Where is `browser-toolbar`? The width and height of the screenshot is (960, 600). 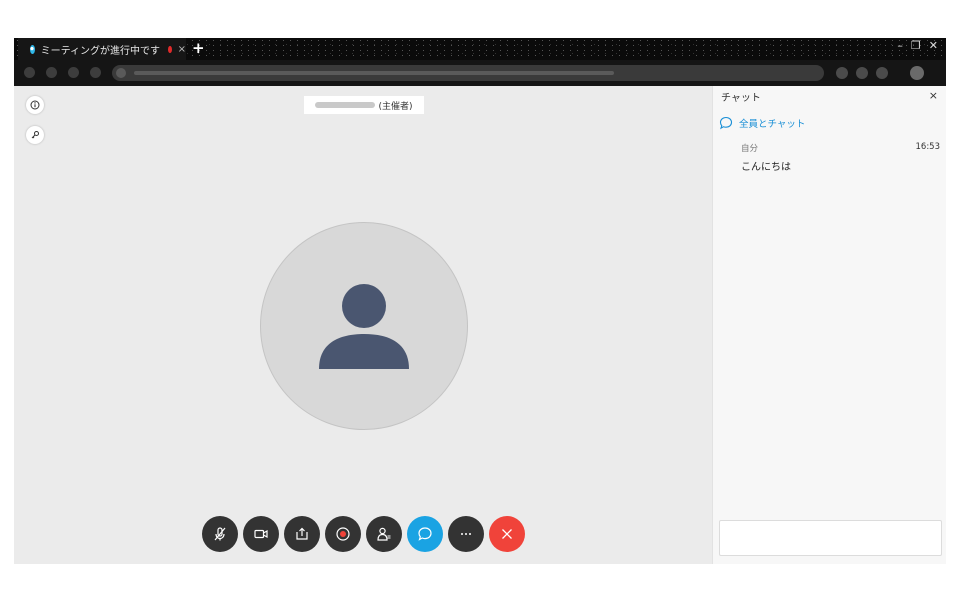 browser-toolbar is located at coordinates (480, 73).